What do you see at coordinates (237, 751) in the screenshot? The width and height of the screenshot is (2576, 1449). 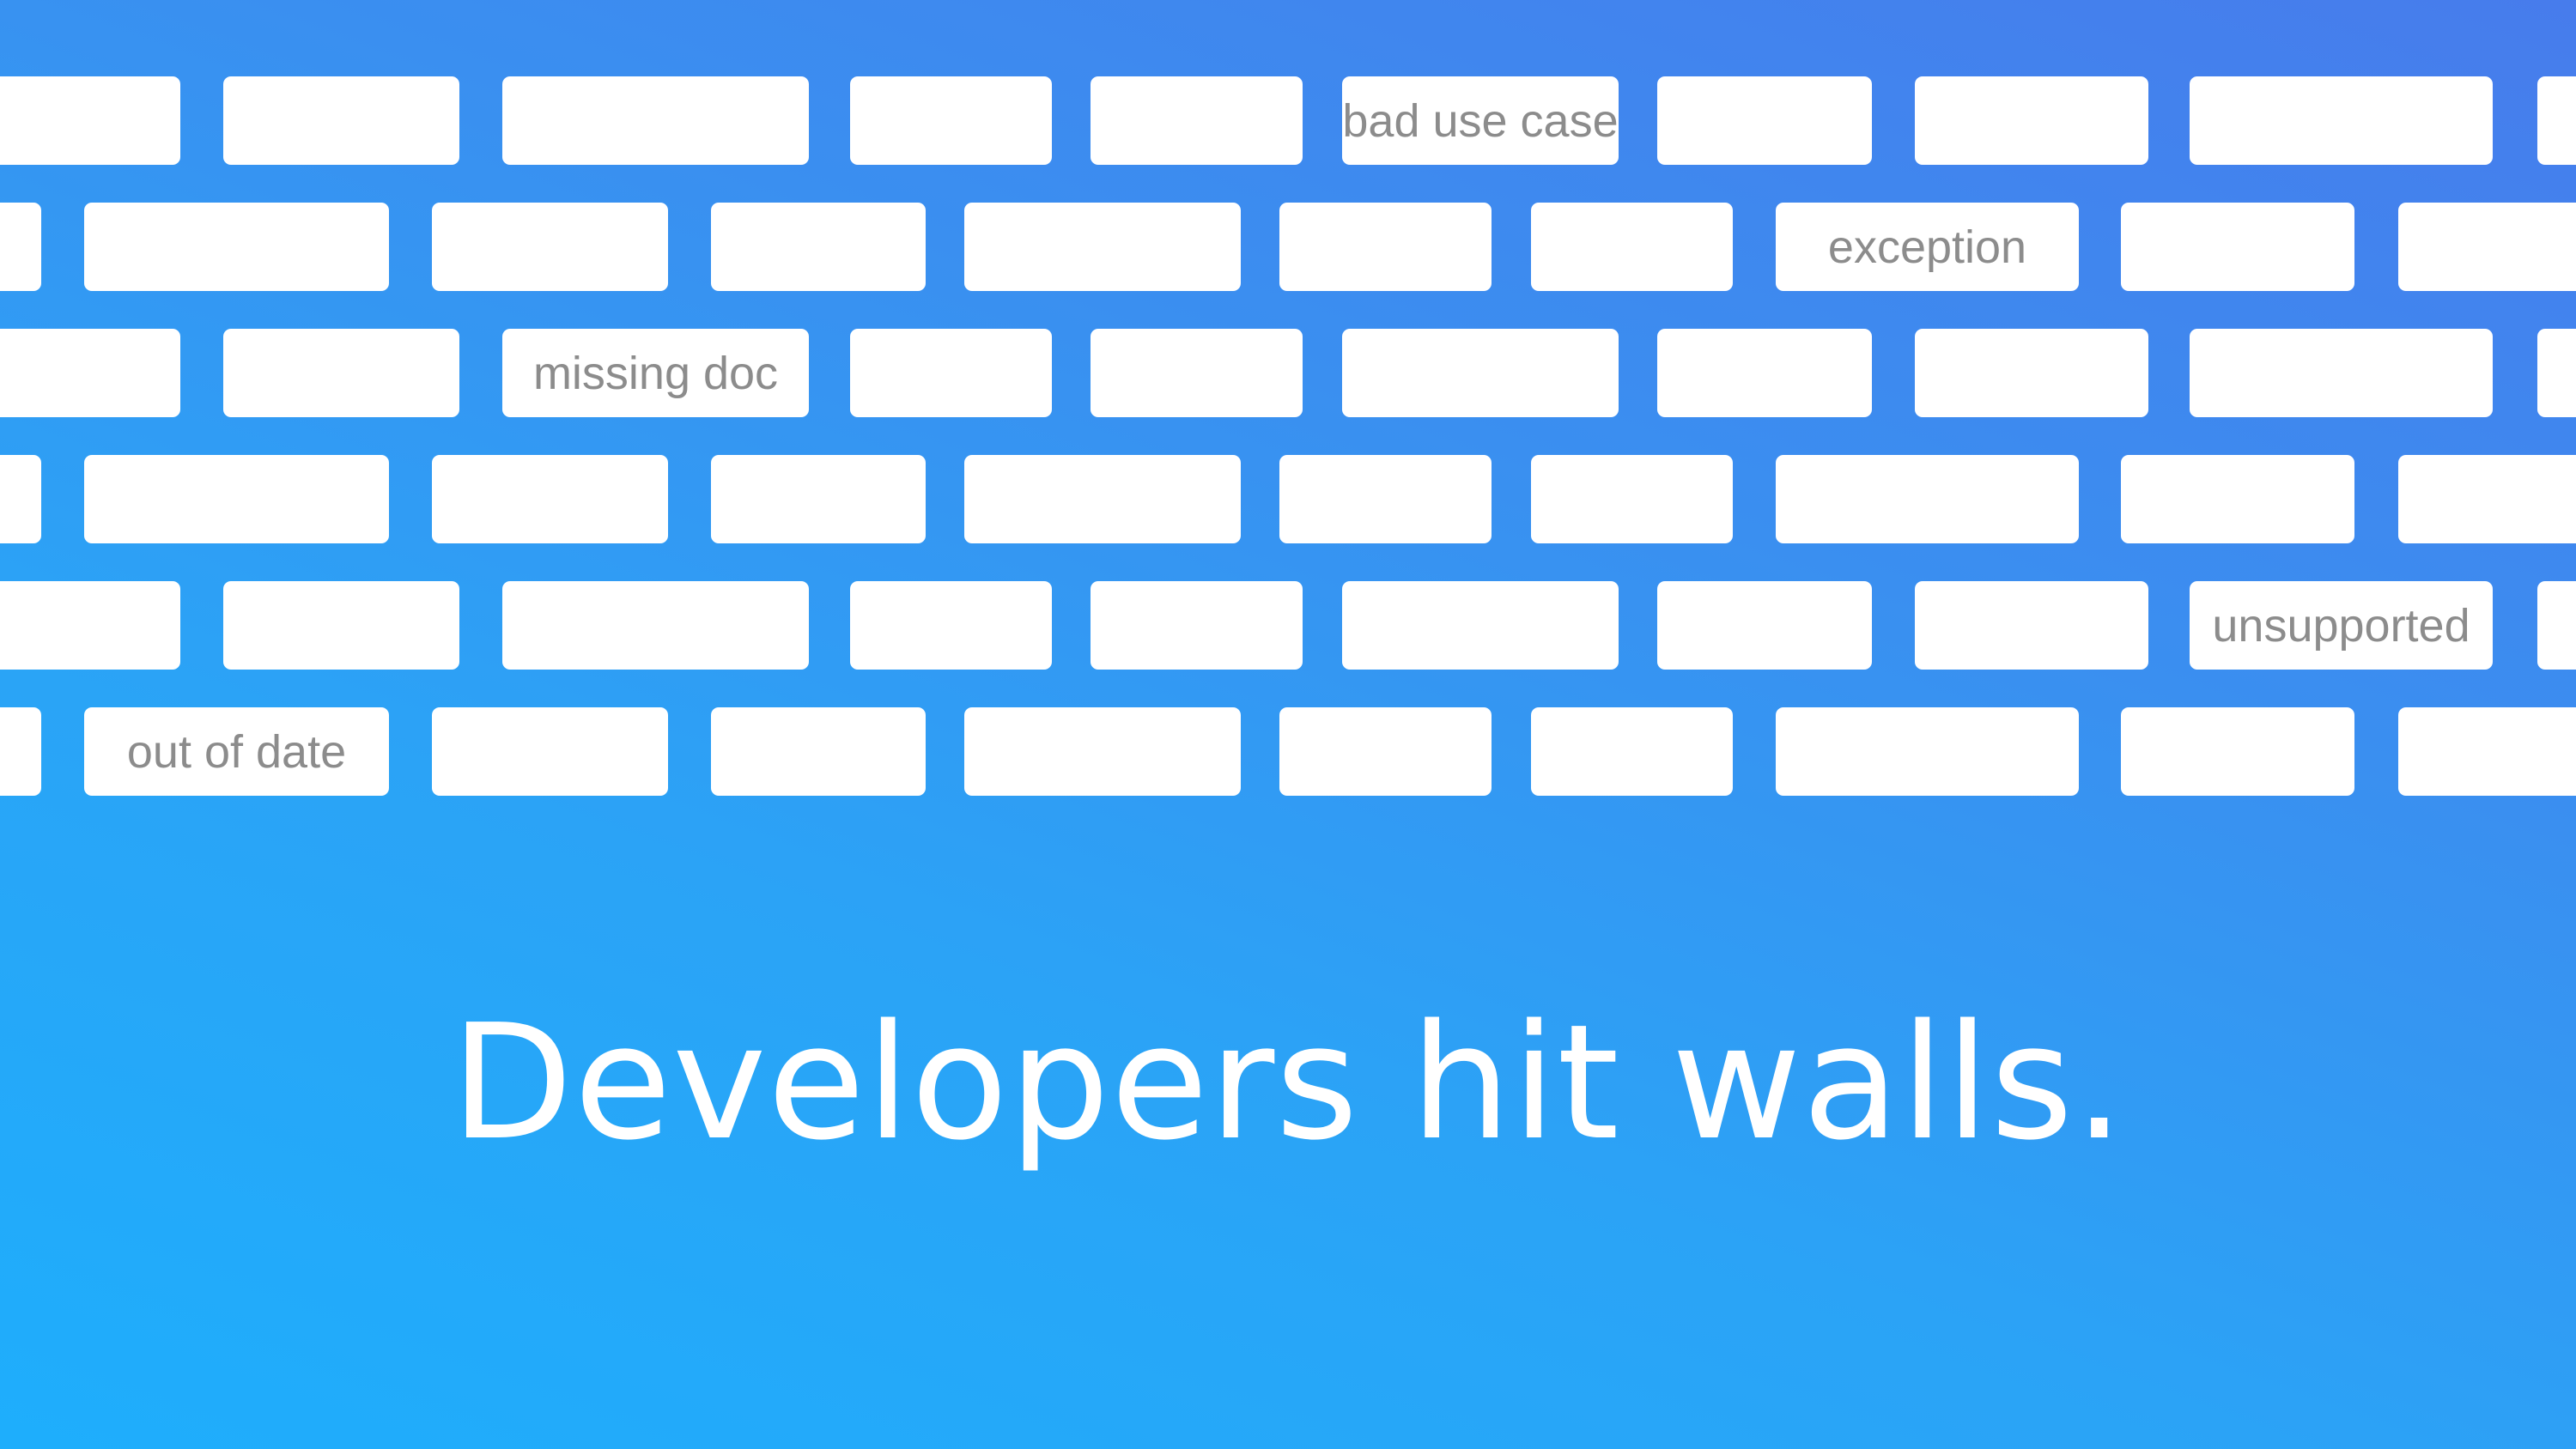 I see `labeled-brick: out of date` at bounding box center [237, 751].